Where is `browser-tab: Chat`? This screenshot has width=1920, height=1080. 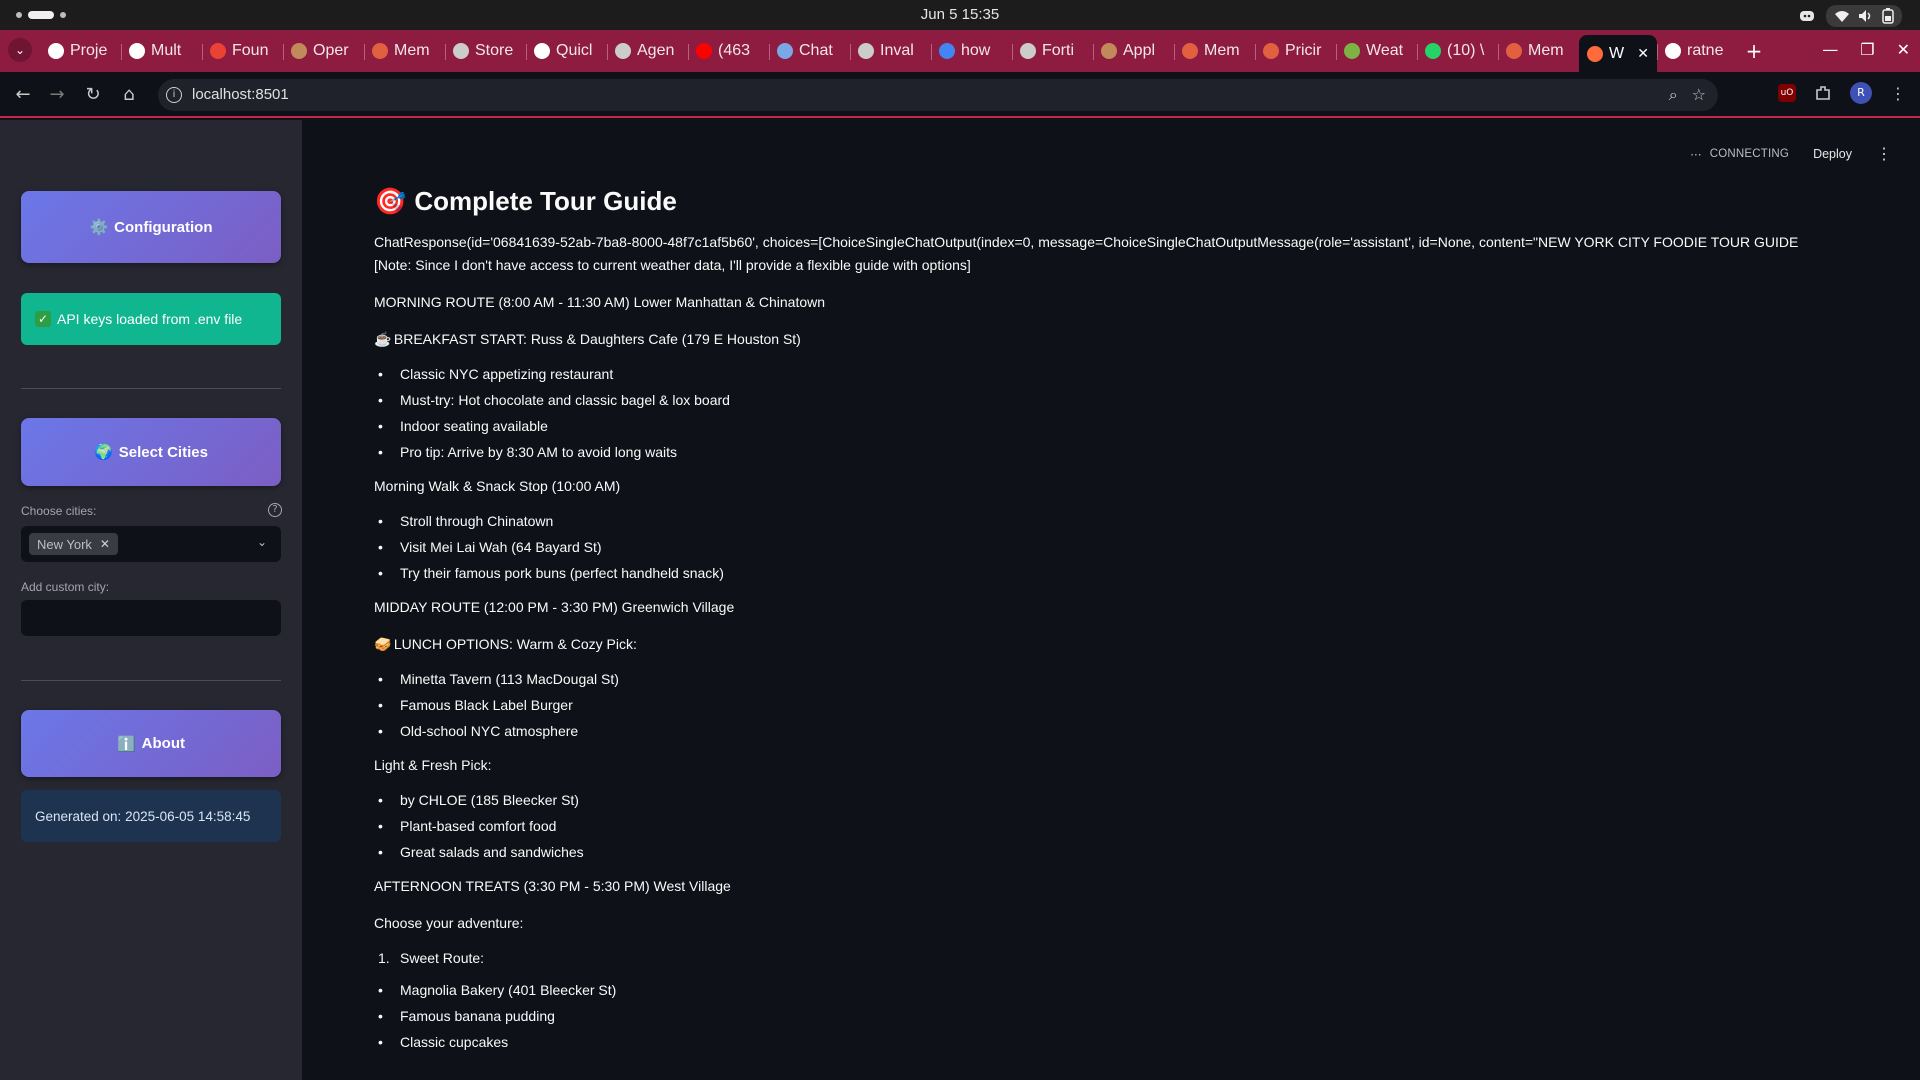
browser-tab: Chat is located at coordinates (809, 51).